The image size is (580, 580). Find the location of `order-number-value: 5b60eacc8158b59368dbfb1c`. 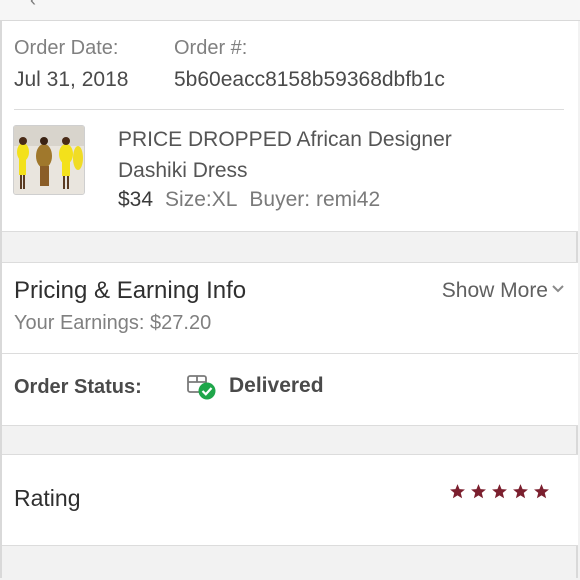

order-number-value: 5b60eacc8158b59368dbfb1c is located at coordinates (309, 79).